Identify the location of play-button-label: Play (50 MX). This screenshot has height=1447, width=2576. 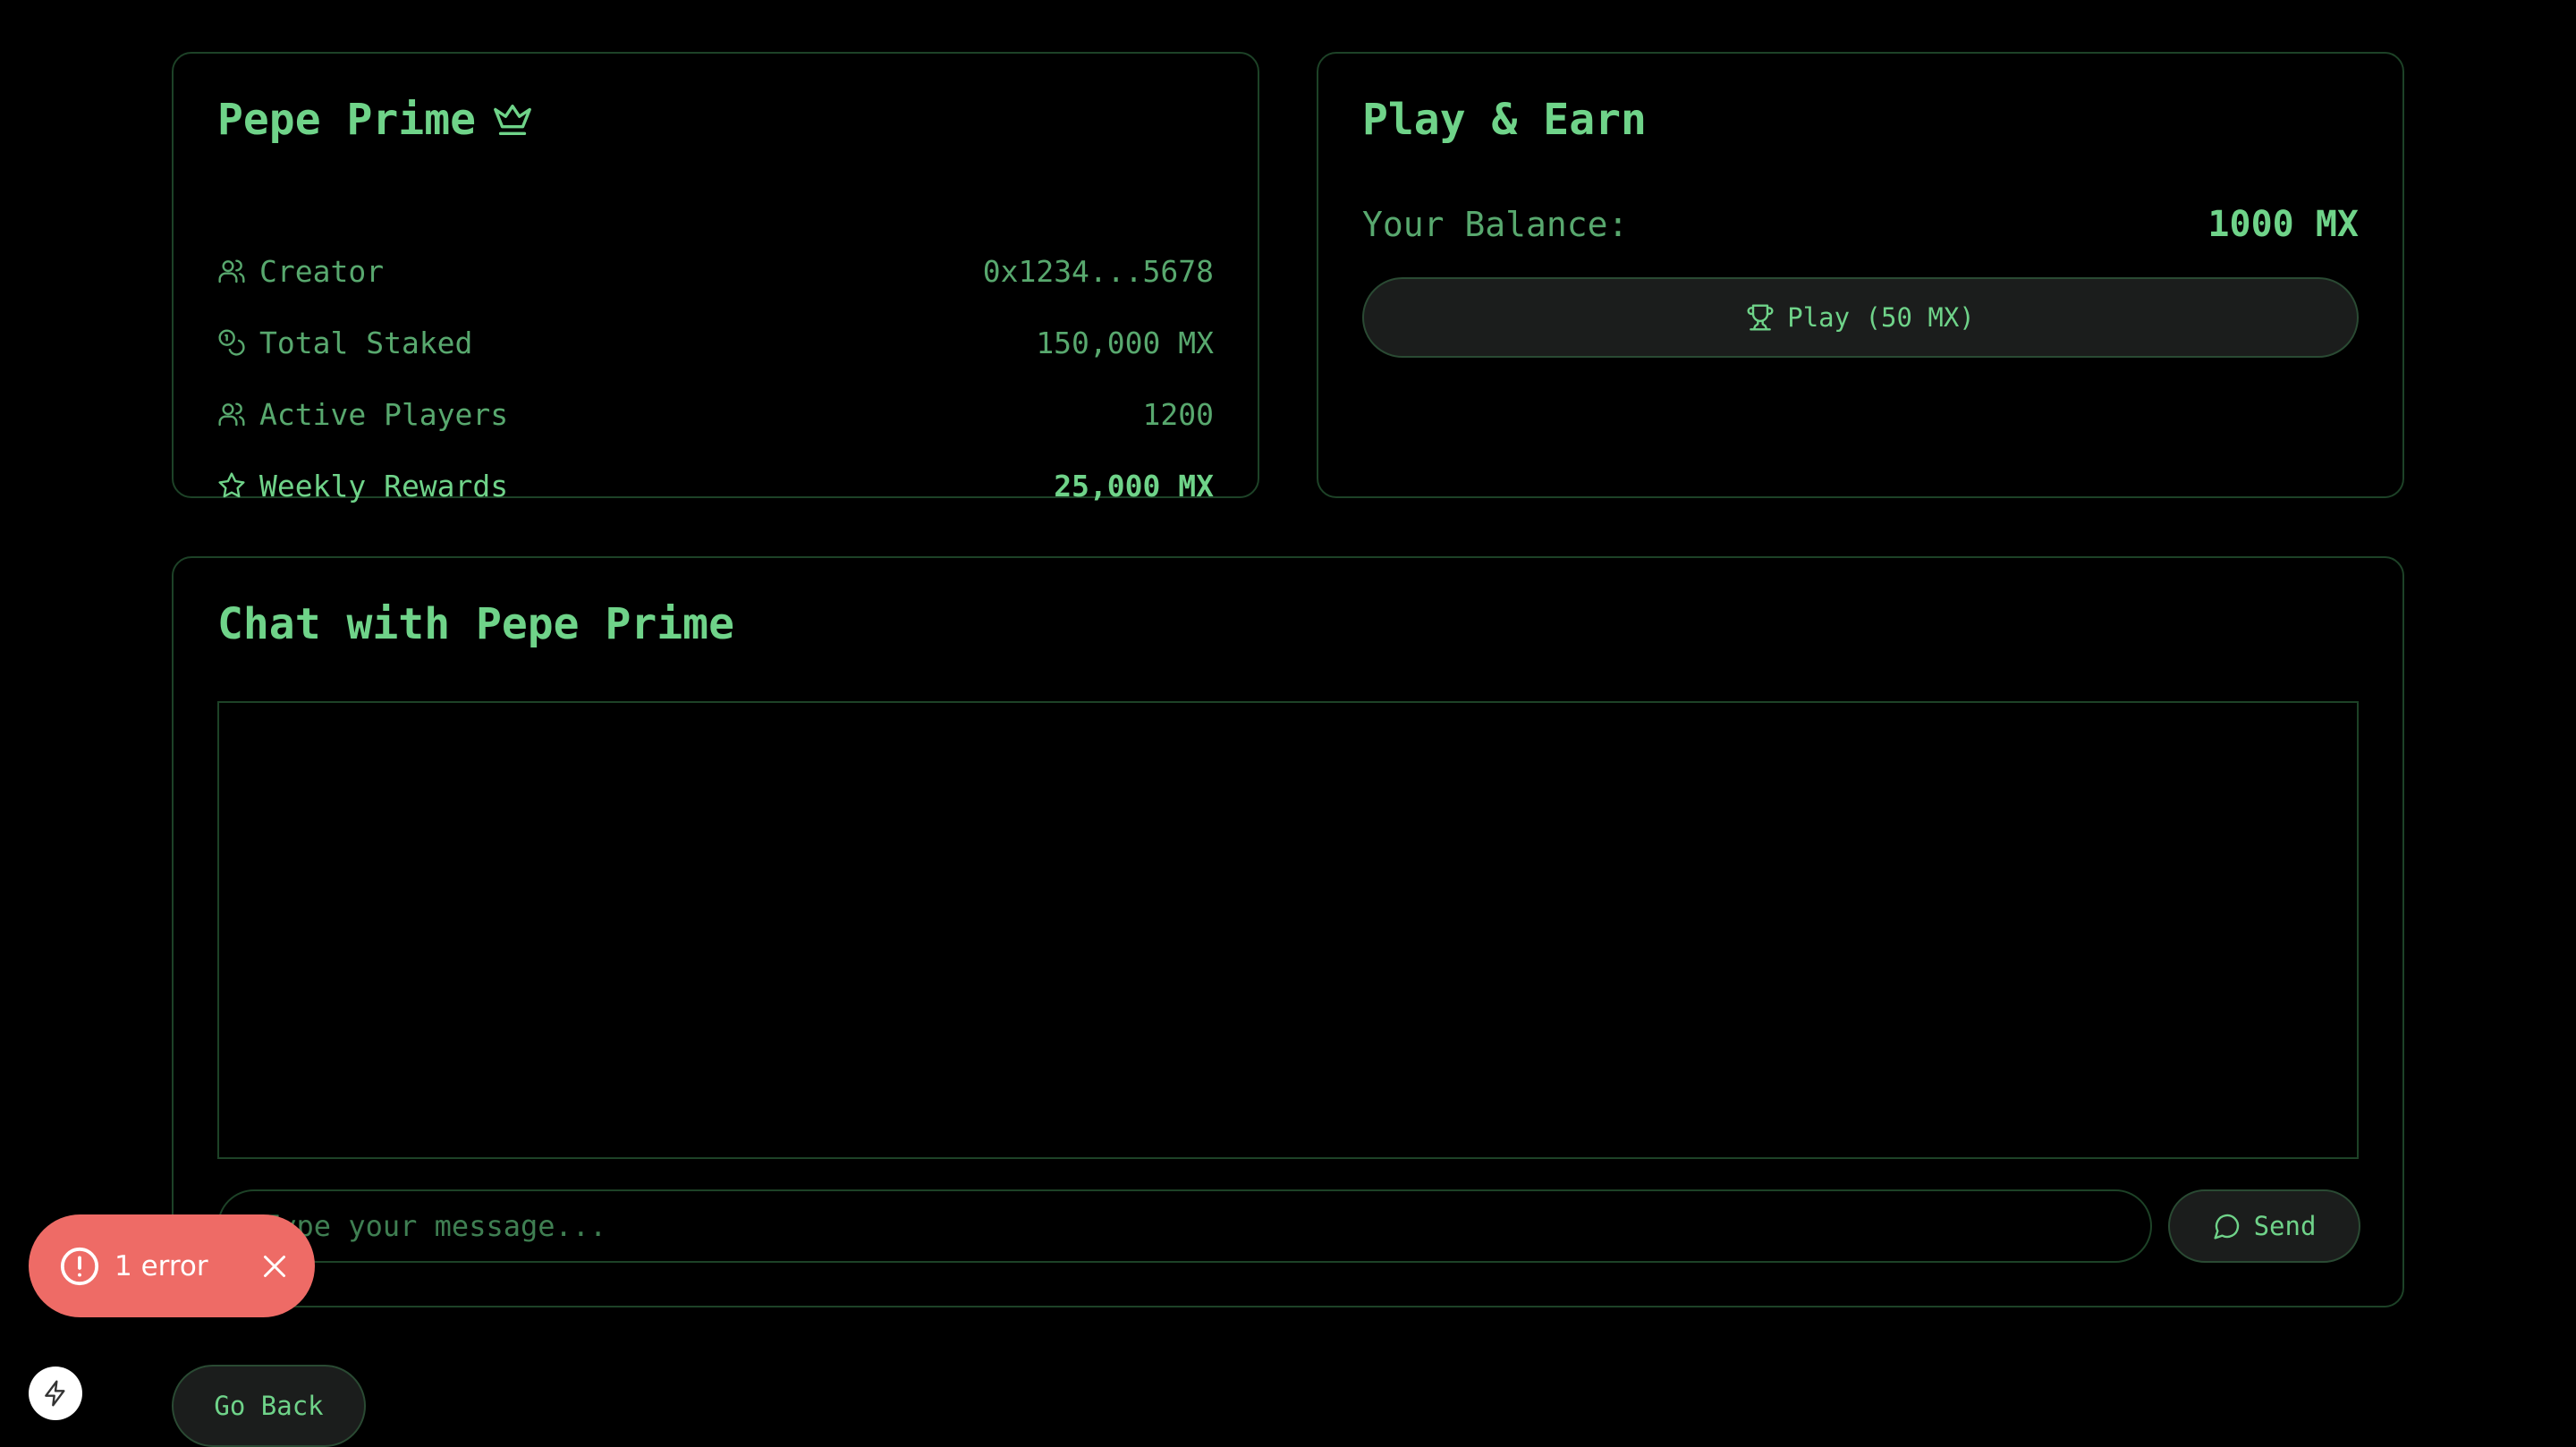
(1881, 317).